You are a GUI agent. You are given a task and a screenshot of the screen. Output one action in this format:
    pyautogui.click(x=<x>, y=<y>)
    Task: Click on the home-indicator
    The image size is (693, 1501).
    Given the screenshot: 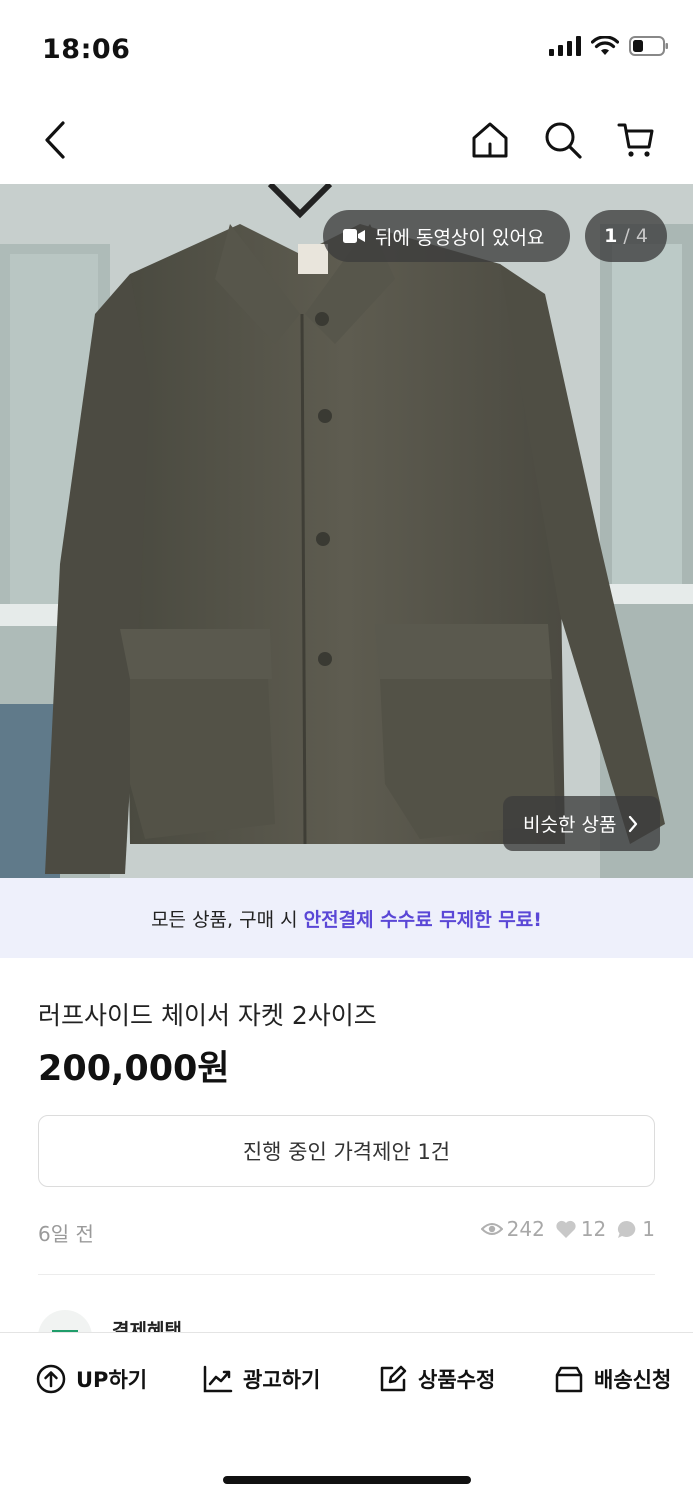 What is the action you would take?
    pyautogui.click(x=347, y=1480)
    